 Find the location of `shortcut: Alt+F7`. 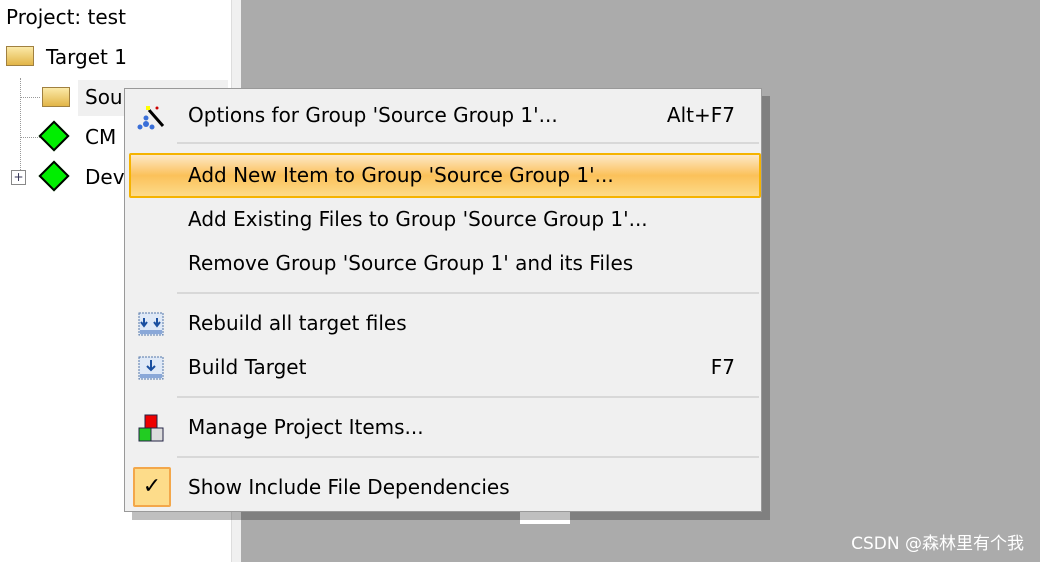

shortcut: Alt+F7 is located at coordinates (700, 115).